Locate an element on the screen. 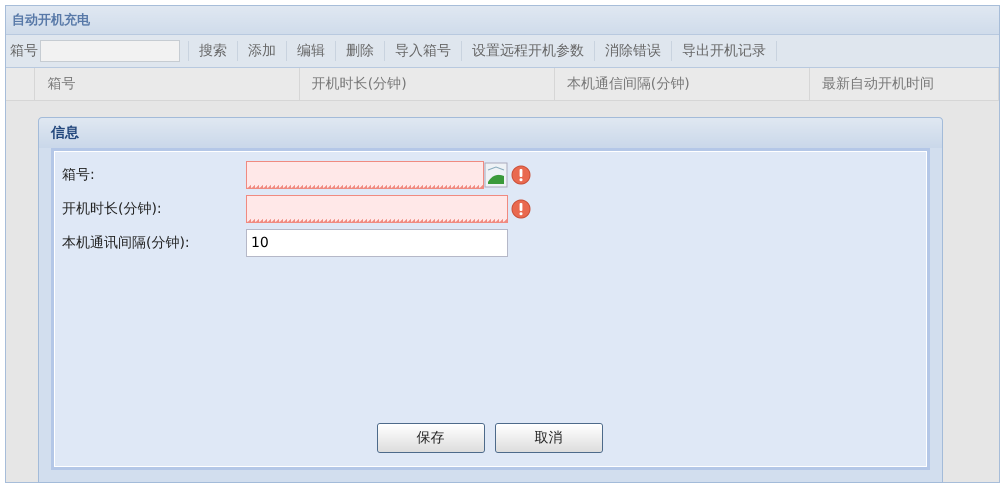 The height and width of the screenshot is (483, 1000). field-label: 箱号: is located at coordinates (79, 175).